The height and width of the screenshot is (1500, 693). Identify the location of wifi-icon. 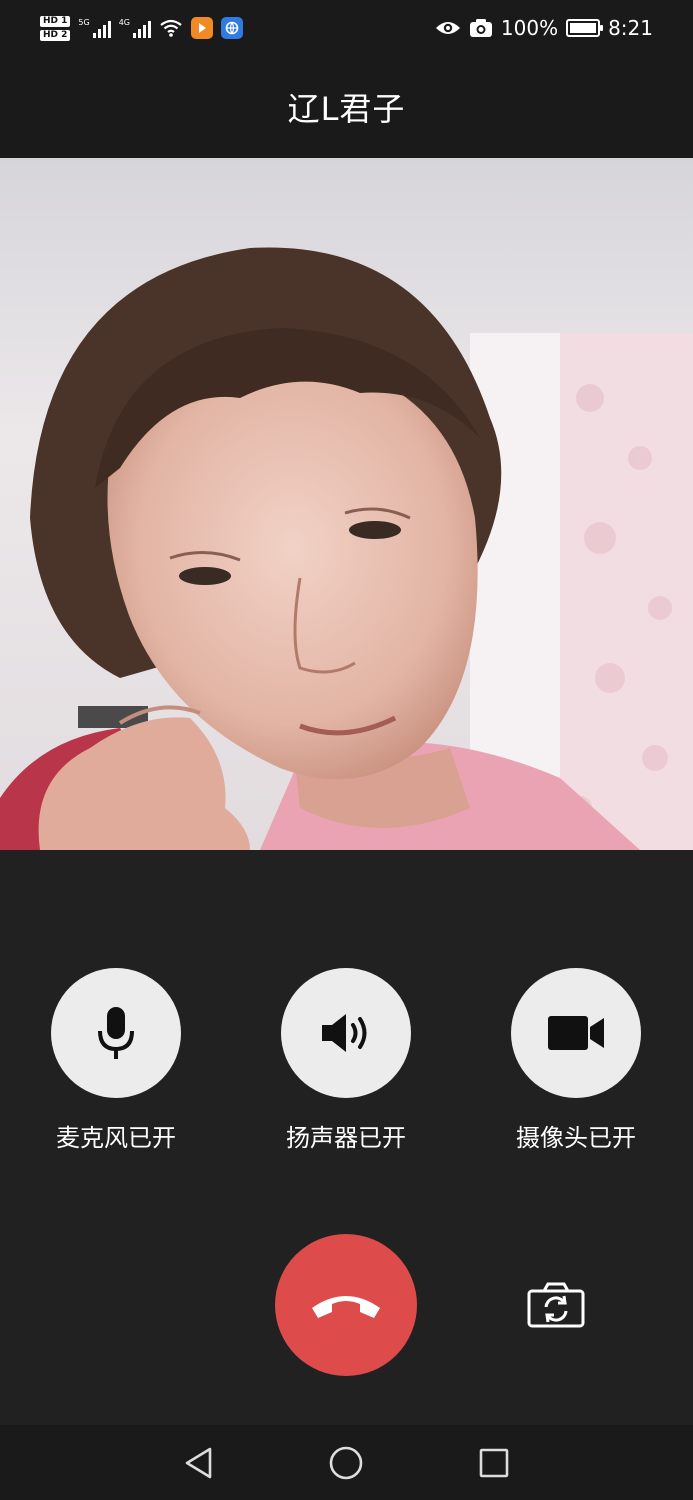
(171, 28).